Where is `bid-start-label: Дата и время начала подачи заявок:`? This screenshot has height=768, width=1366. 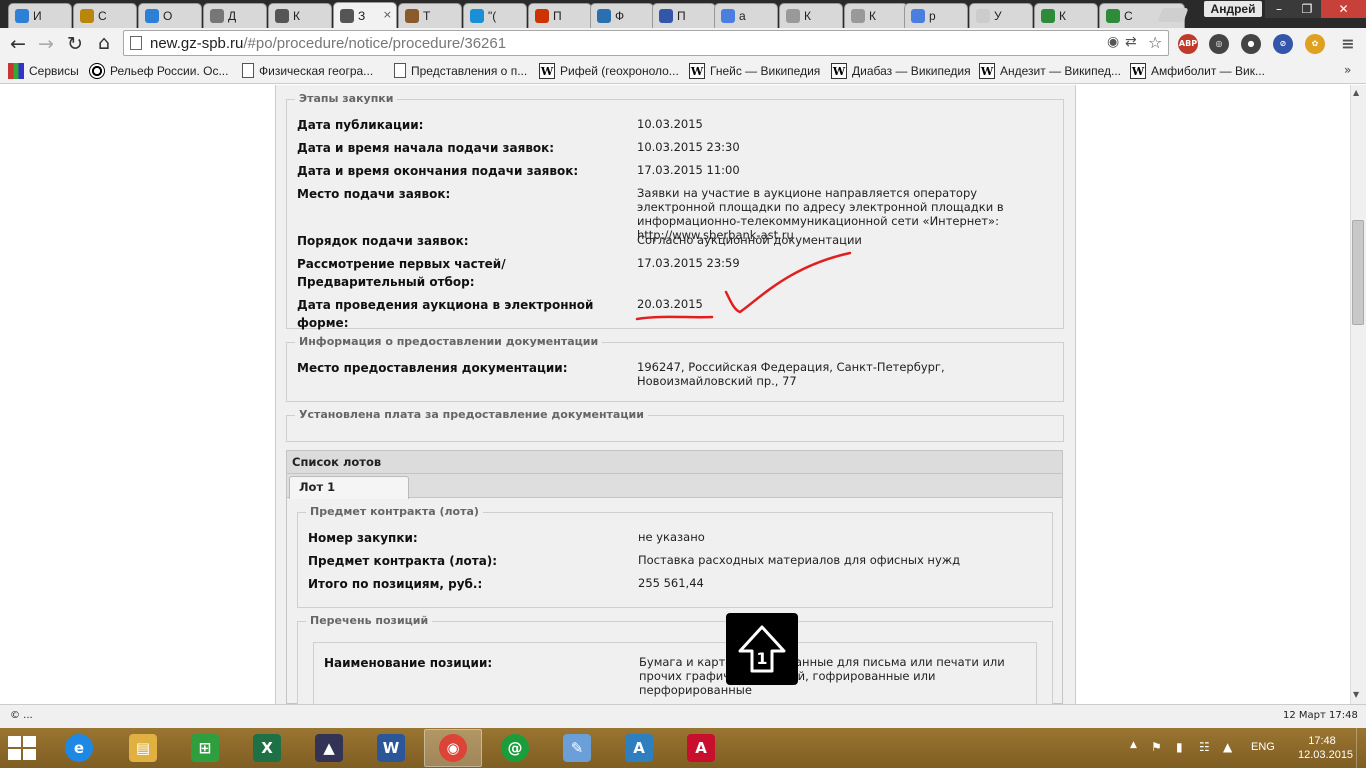 bid-start-label: Дата и время начала подачи заявок: is located at coordinates (426, 148).